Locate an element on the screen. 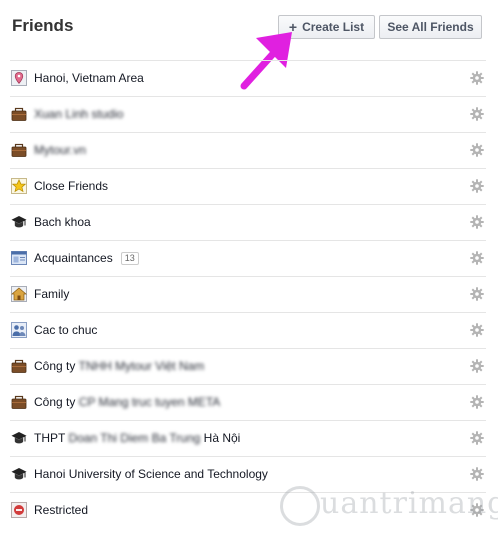 The width and height of the screenshot is (498, 536). location-pin-icon is located at coordinates (19, 78).